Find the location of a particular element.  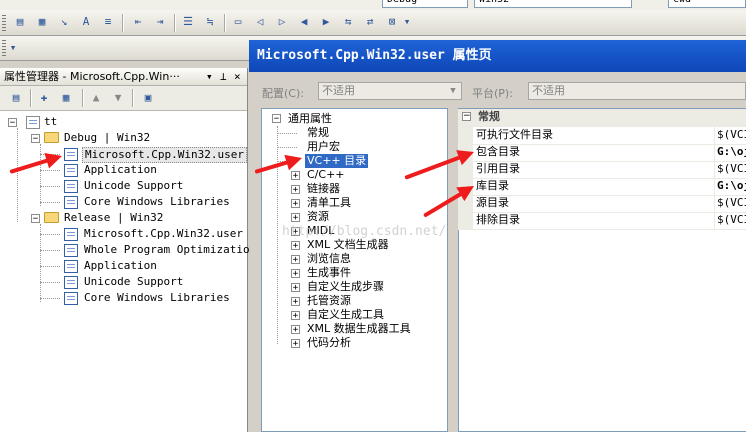

icon-4: A is located at coordinates (86, 22).